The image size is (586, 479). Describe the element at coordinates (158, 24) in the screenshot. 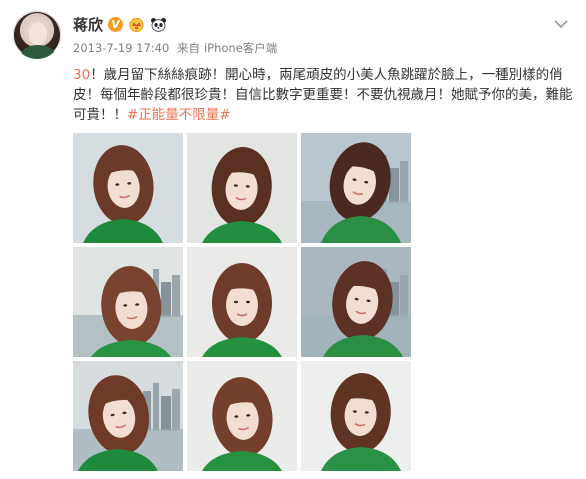

I see `panda-icon` at that location.